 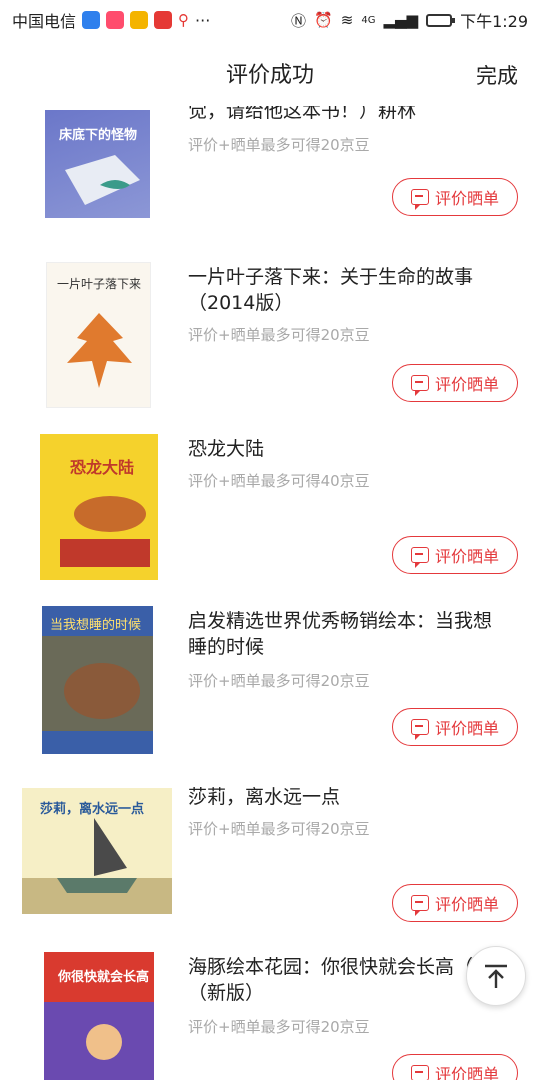 I want to click on taobao-app-icon, so click(x=115, y=20).